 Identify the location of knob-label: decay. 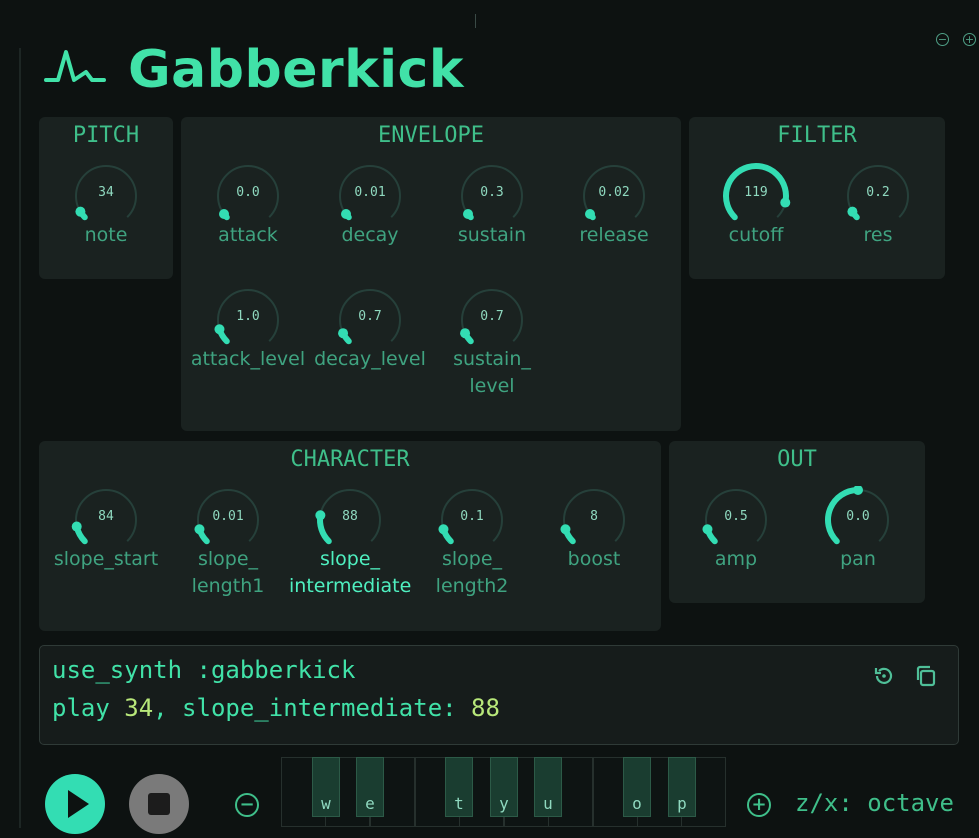
(370, 235).